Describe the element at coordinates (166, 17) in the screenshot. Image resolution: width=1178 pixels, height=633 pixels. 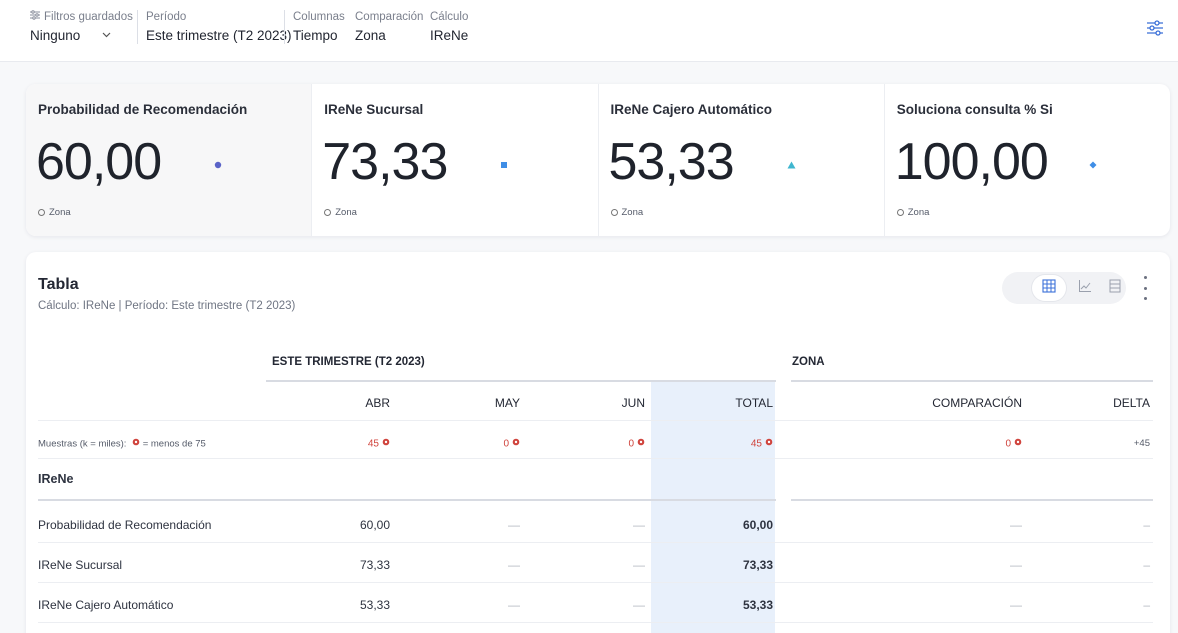
I see `period-label: Período` at that location.